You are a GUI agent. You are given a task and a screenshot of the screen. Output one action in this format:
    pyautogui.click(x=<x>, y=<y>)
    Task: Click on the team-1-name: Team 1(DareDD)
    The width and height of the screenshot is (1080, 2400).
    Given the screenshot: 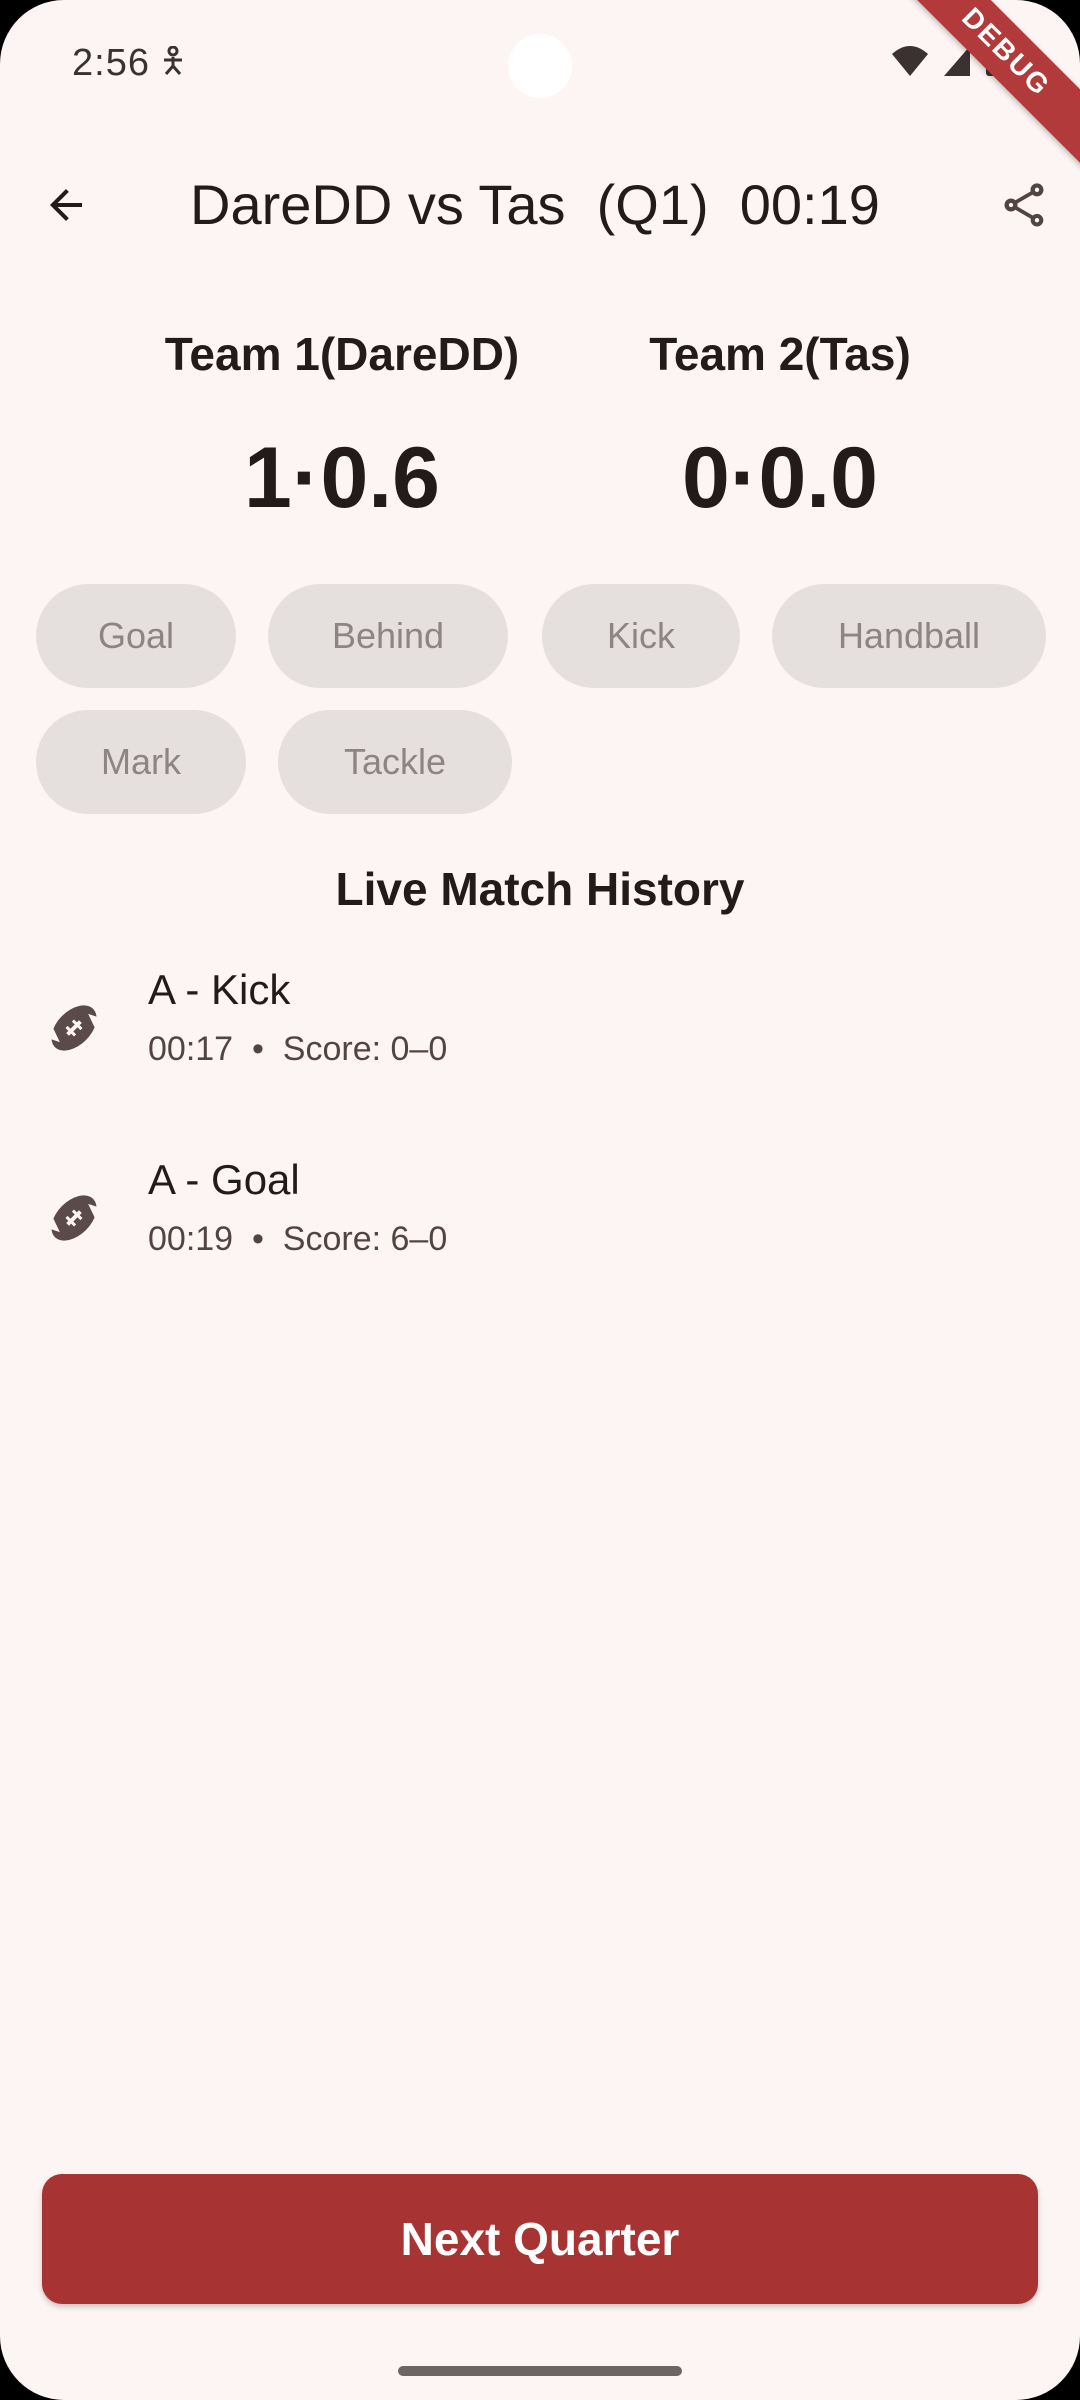 What is the action you would take?
    pyautogui.click(x=342, y=354)
    